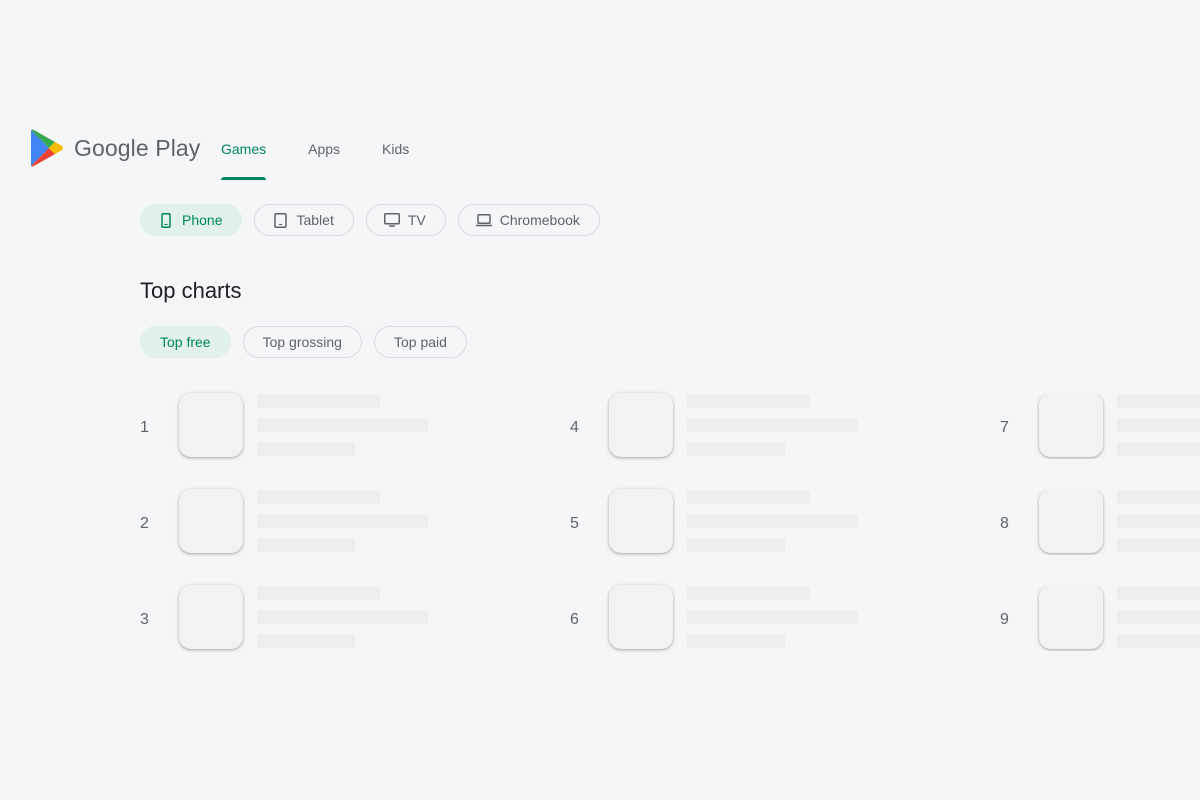 The image size is (1200, 800). I want to click on main-nav: Games Apps Kids, so click(315, 149).